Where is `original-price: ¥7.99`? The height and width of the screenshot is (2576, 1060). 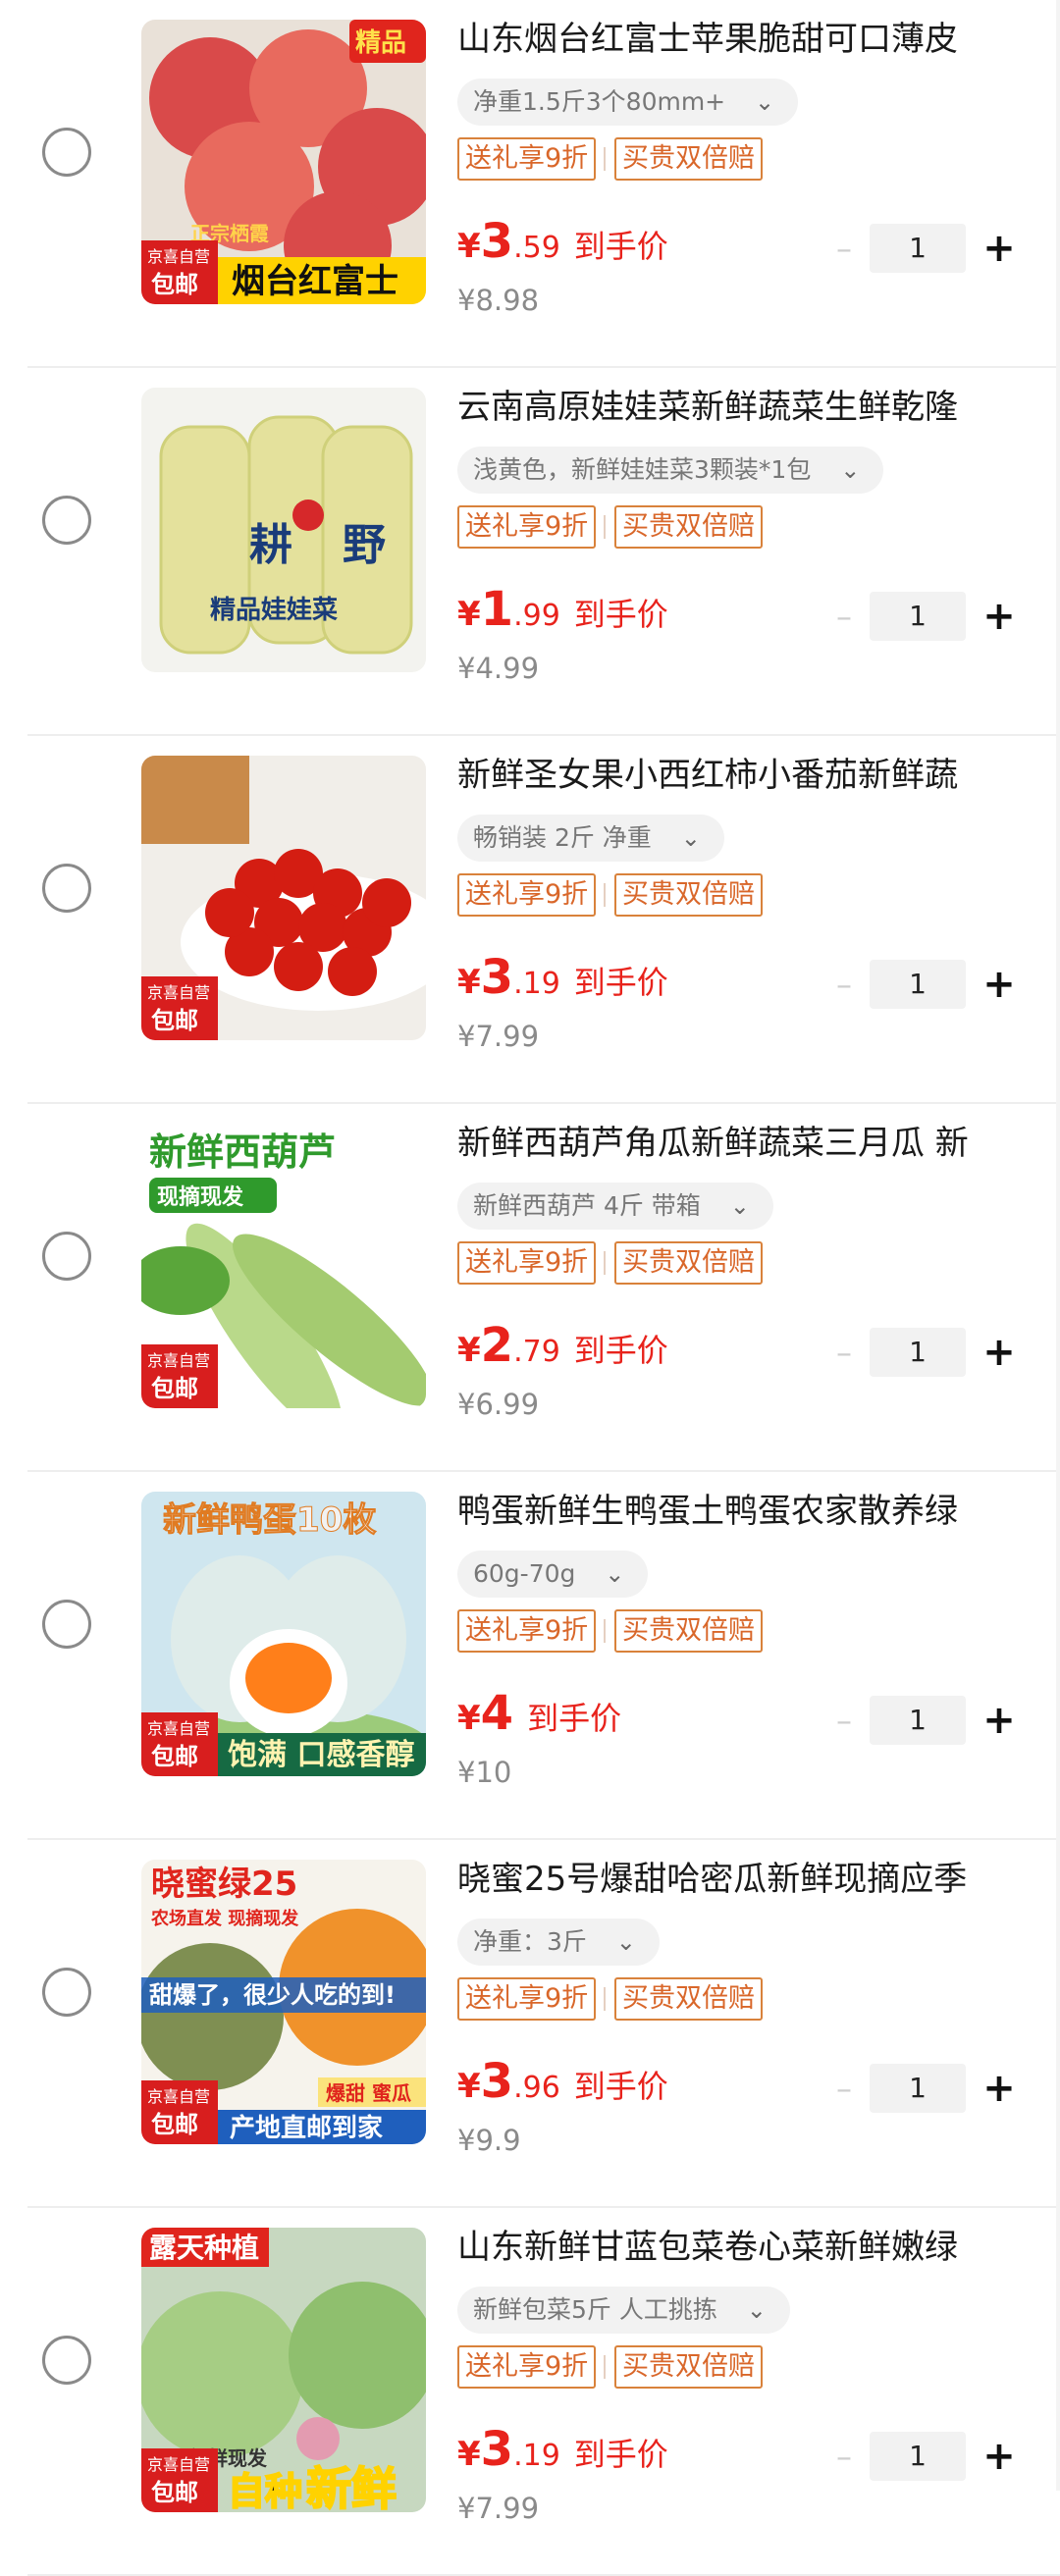 original-price: ¥7.99 is located at coordinates (499, 1036).